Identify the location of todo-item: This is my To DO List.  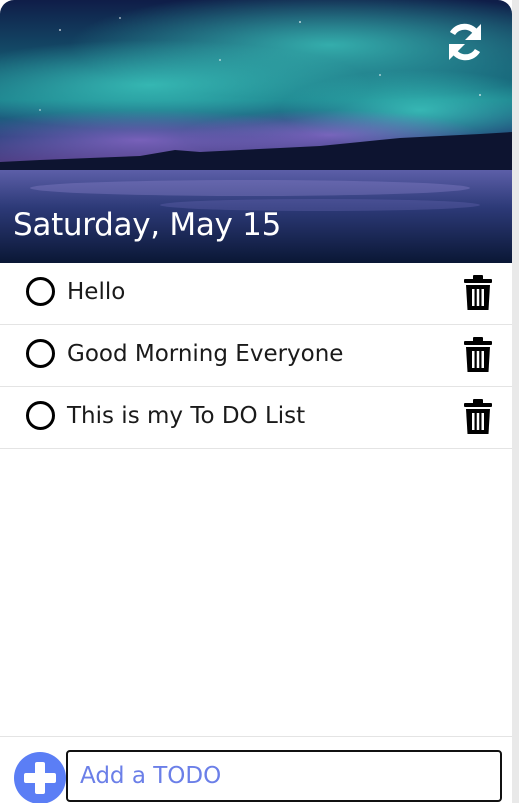
(256, 418).